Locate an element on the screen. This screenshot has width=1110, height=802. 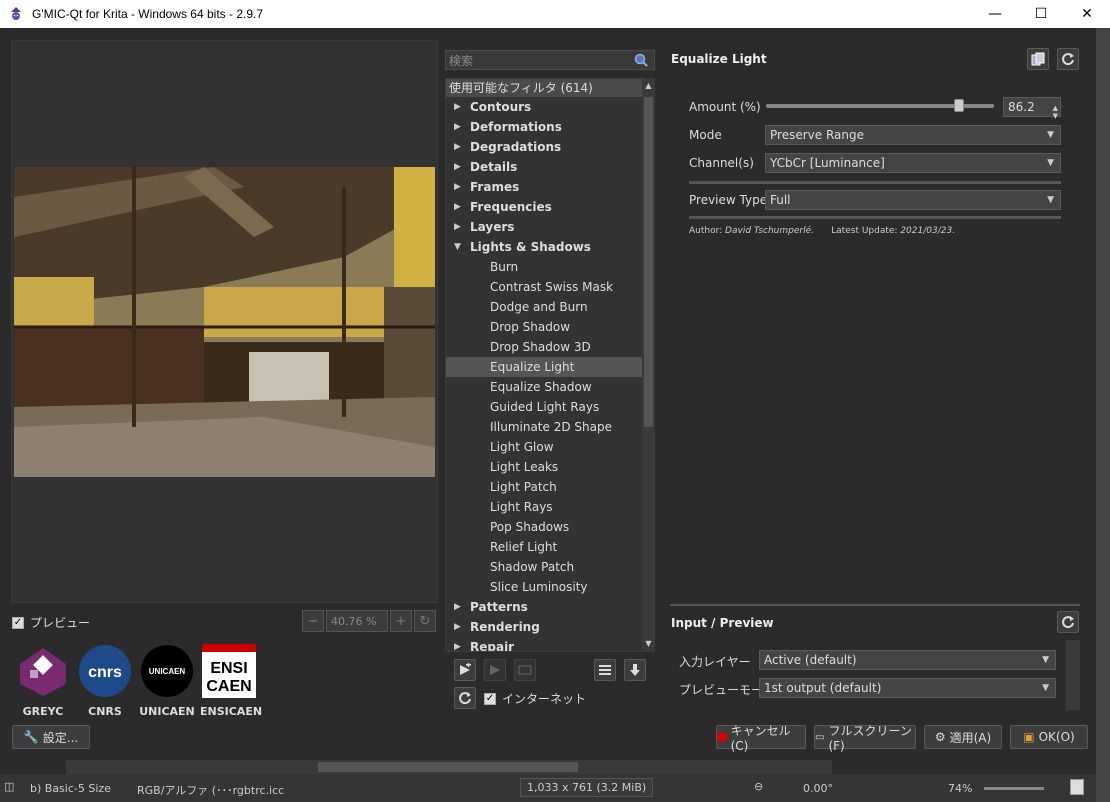
spin-down-icon: ▼ is located at coordinates (1055, 116).